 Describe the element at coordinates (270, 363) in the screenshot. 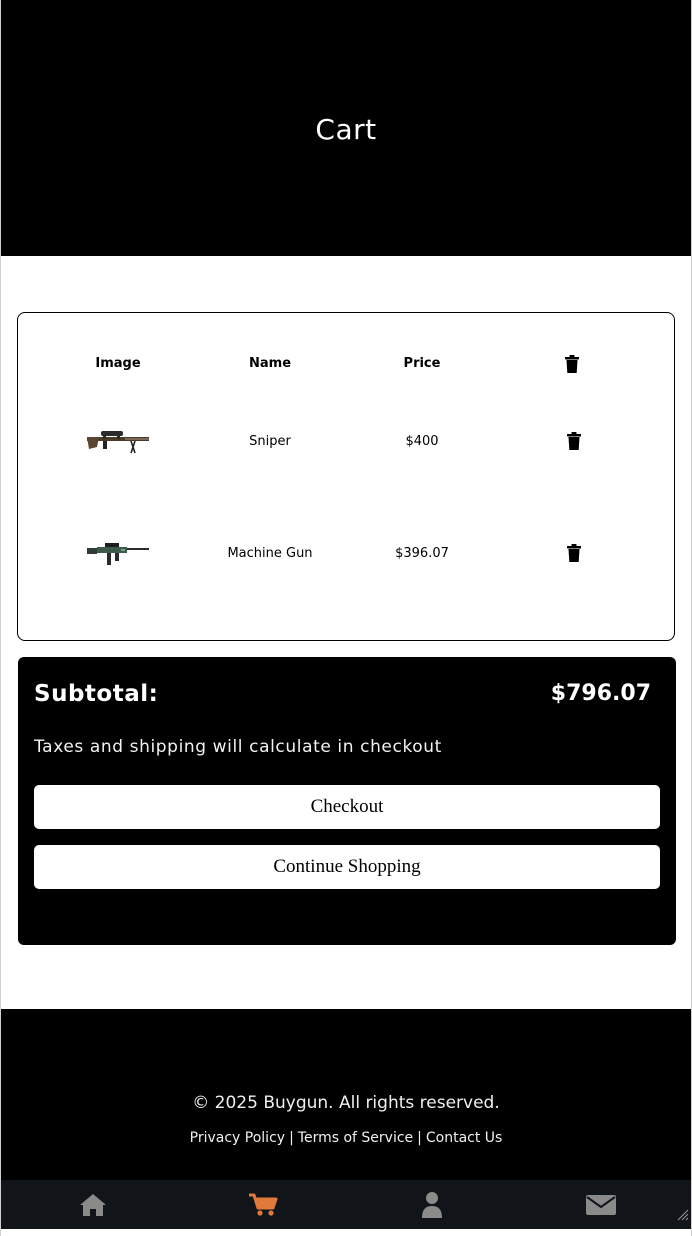

I see `column-header-name: Name` at that location.